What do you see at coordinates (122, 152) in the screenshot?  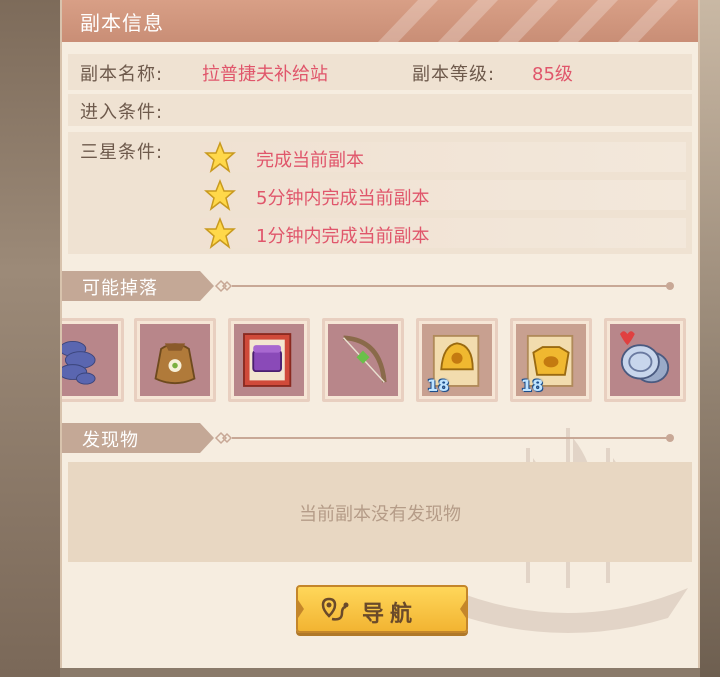 I see `star-condition-label: 三星条件:` at bounding box center [122, 152].